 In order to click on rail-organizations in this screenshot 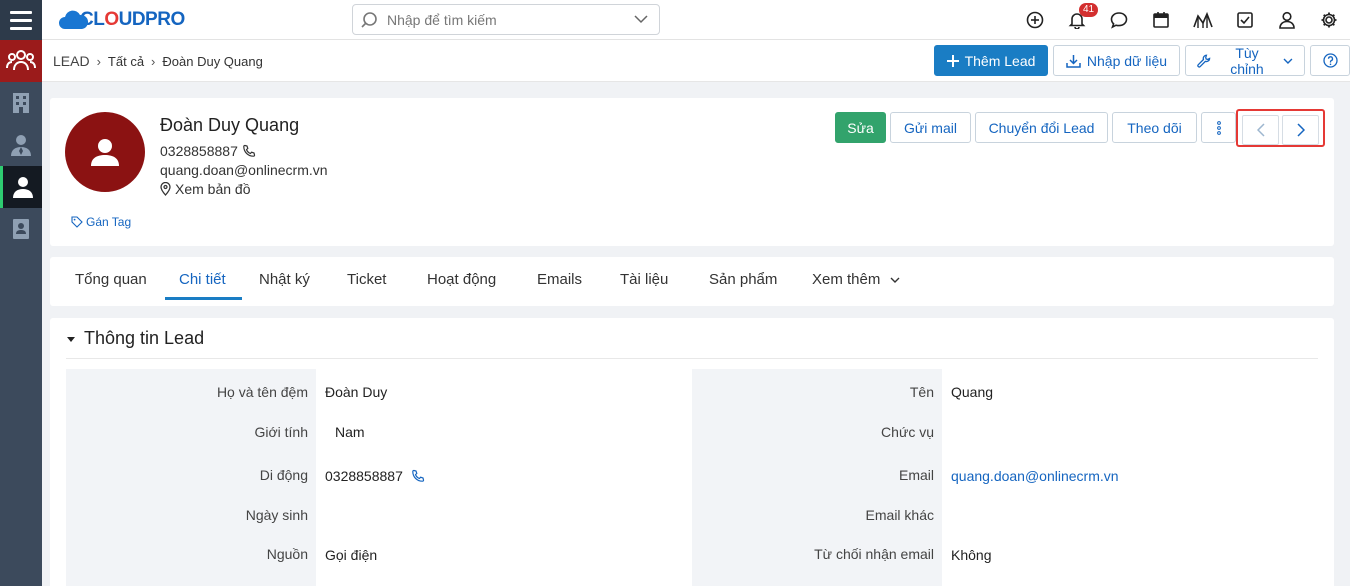, I will do `click(21, 103)`.